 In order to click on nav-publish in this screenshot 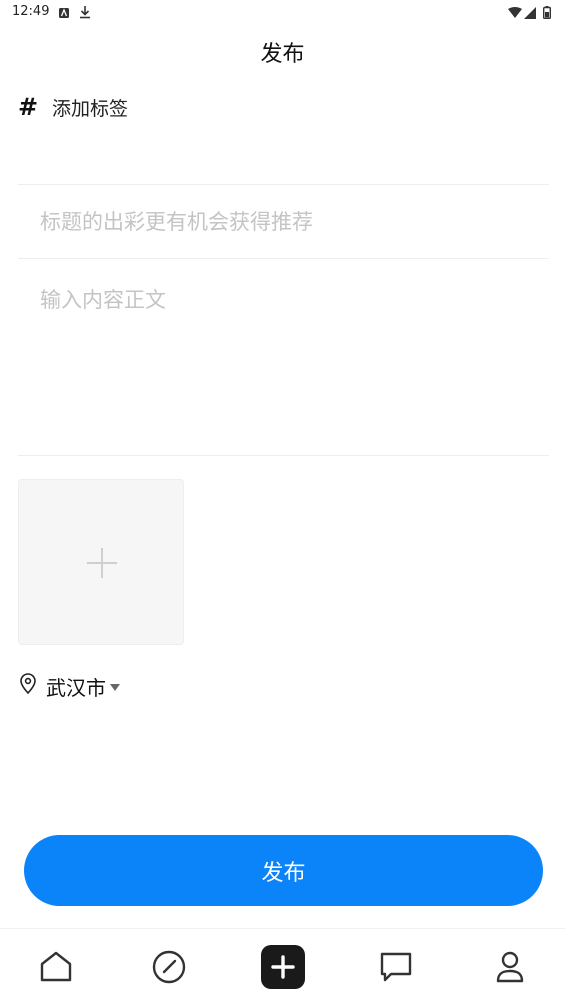, I will do `click(283, 969)`.